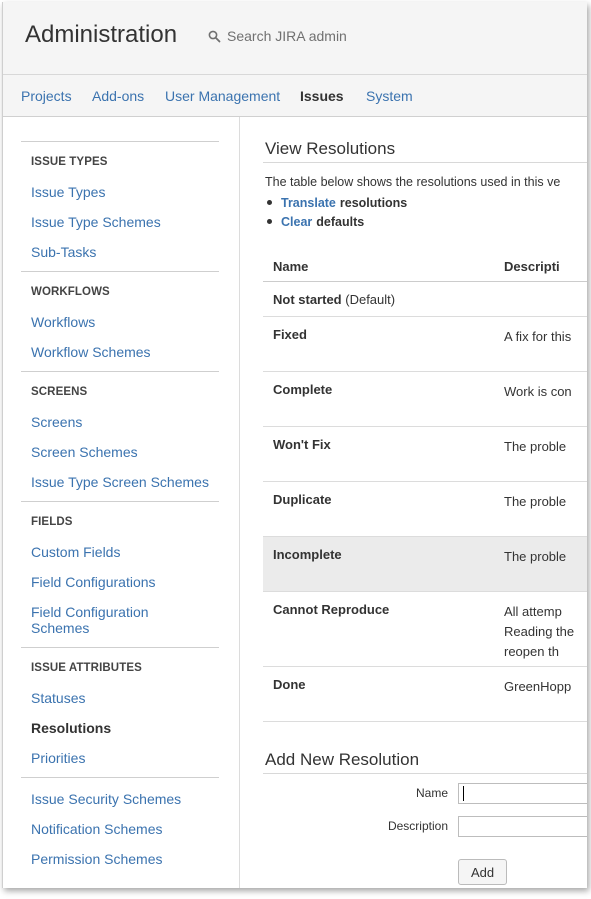 The width and height of the screenshot is (591, 899). Describe the element at coordinates (425, 454) in the screenshot. I see `table-row: Won't Fix The proble` at that location.